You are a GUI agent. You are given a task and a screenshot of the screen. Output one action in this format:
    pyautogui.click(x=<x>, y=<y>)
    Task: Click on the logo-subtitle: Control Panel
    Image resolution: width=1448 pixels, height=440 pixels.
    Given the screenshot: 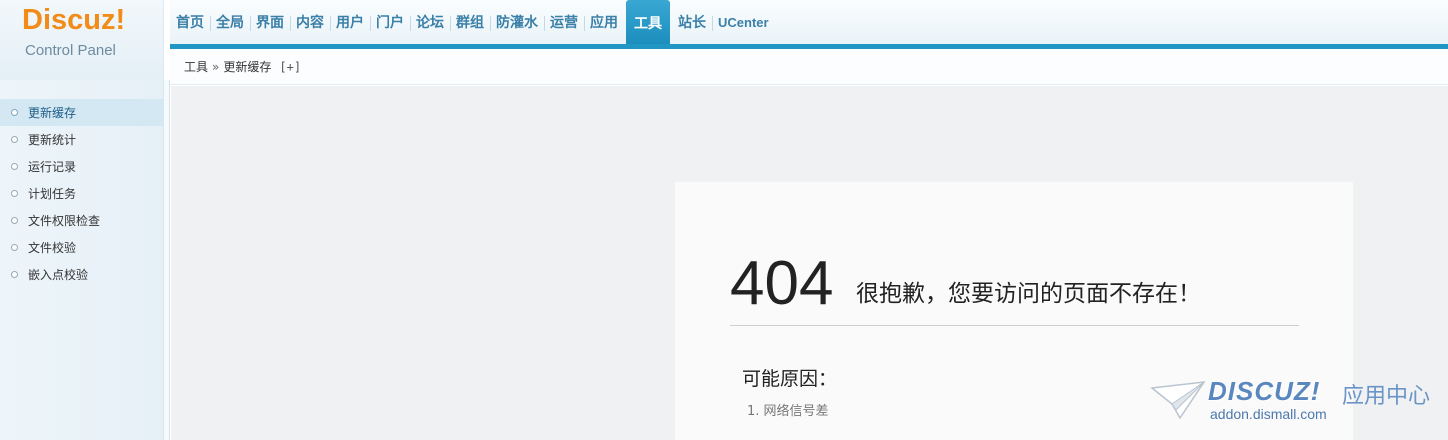 What is the action you would take?
    pyautogui.click(x=70, y=50)
    